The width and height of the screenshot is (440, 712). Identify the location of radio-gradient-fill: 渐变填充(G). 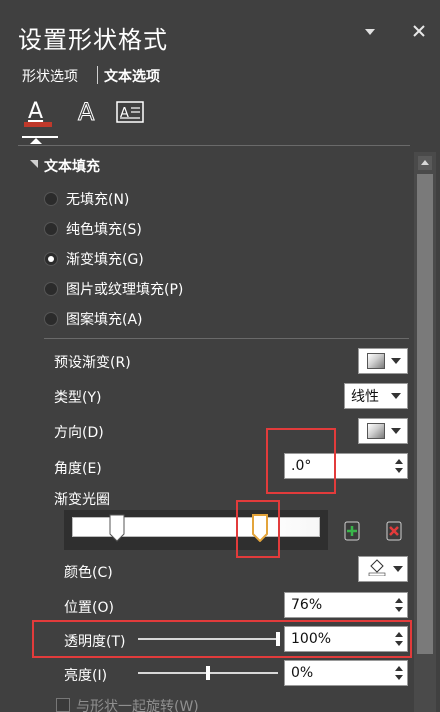
(94, 259).